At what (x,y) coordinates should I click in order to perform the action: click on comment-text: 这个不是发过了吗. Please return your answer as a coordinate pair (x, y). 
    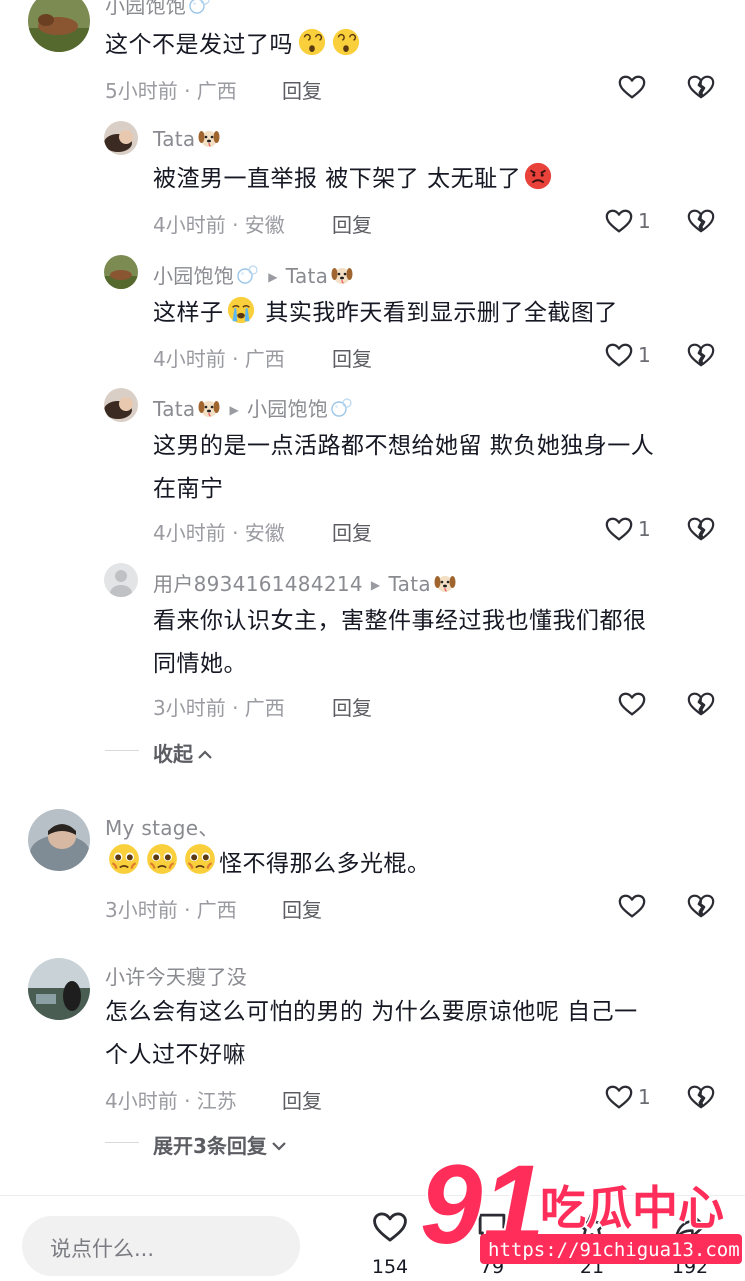
    Looking at the image, I should click on (234, 45).